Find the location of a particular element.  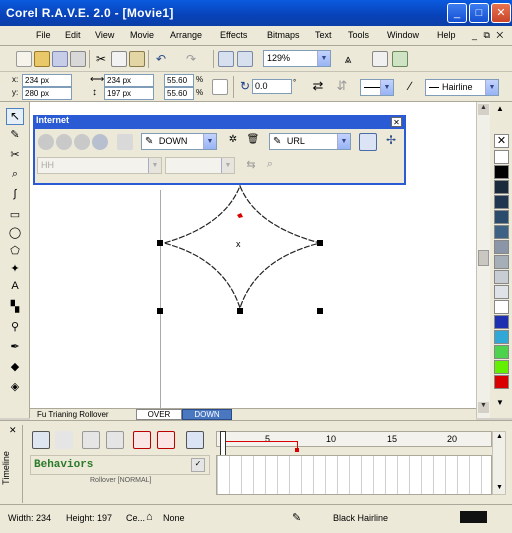

refresh-icon is located at coordinates (82, 142).